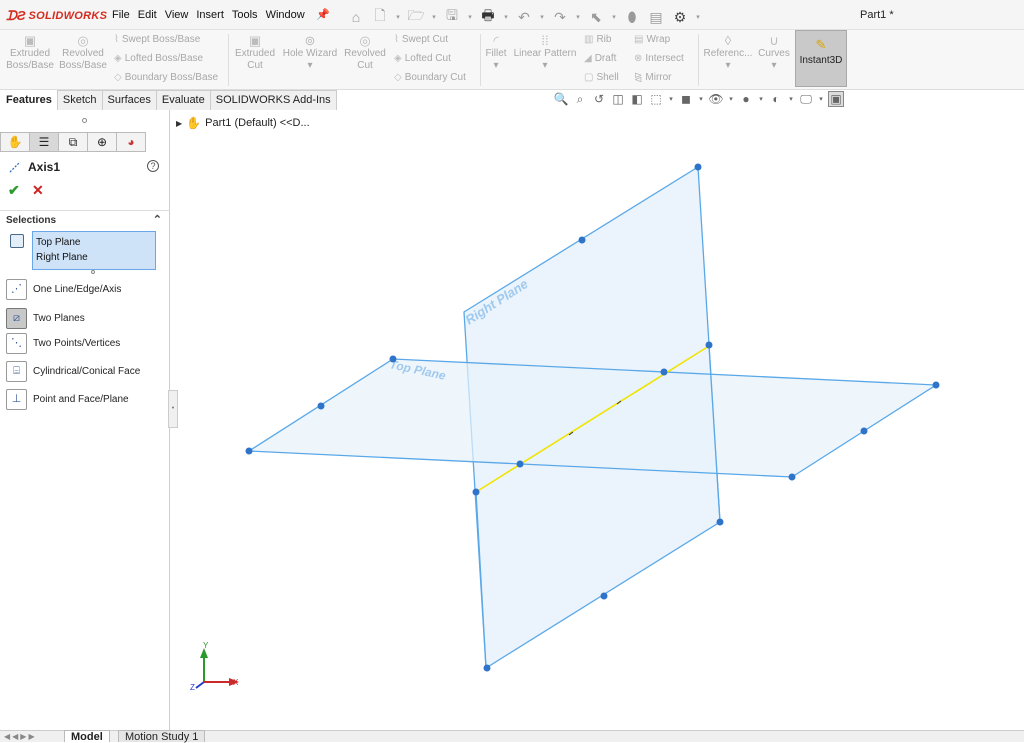  Describe the element at coordinates (356, 17) in the screenshot. I see `home-icon: ⌂` at that location.